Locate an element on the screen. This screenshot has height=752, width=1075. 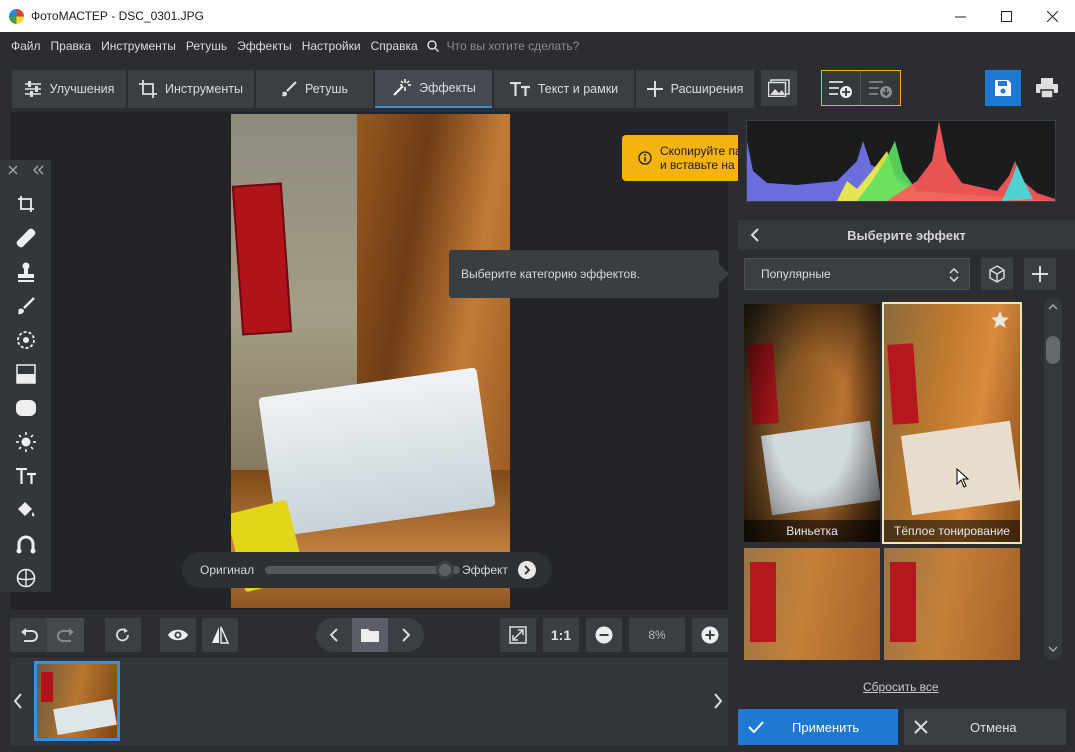
mouse-cursor-icon is located at coordinates (963, 478).